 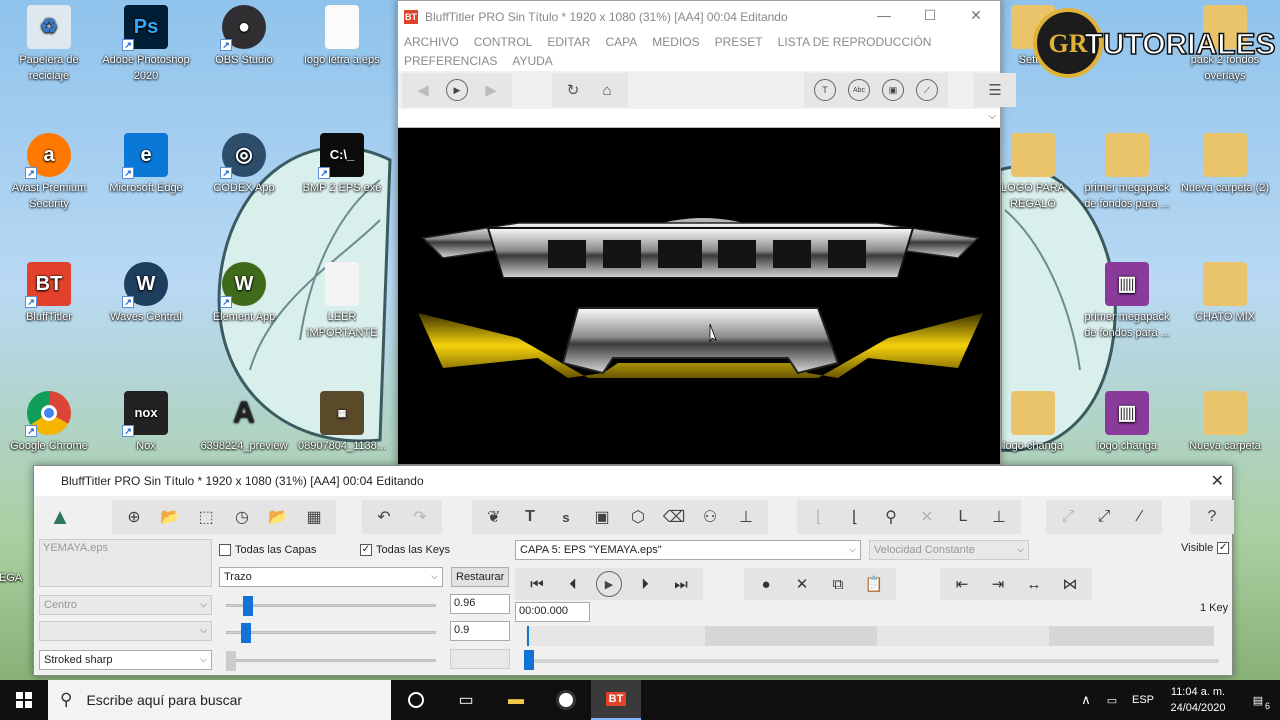 I want to click on timeline-scroll-thumb, so click(x=529, y=660).